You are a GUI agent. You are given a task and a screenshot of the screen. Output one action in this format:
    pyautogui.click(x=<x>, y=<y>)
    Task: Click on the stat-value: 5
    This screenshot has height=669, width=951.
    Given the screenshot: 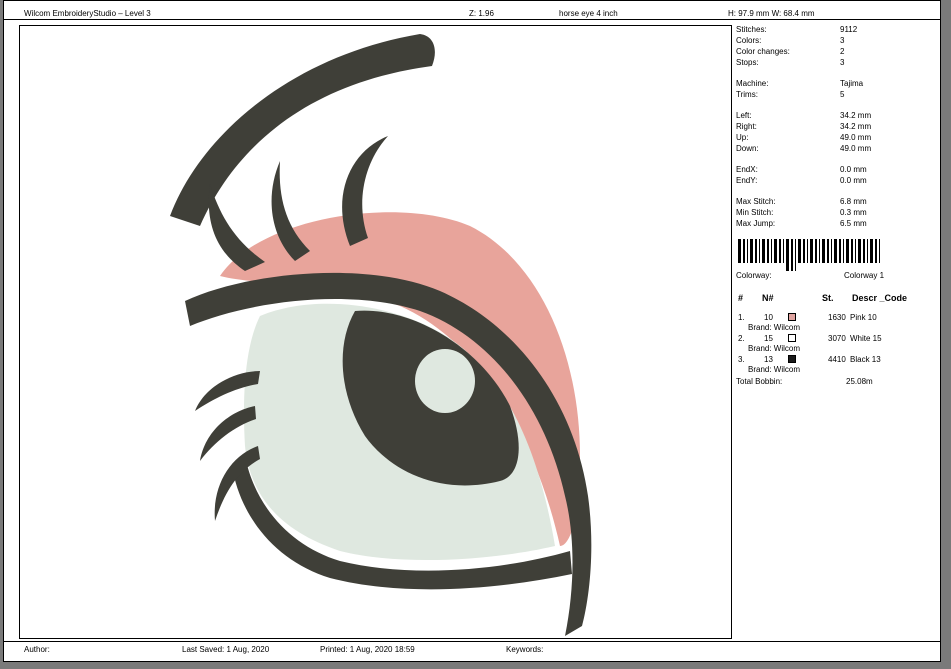 What is the action you would take?
    pyautogui.click(x=842, y=94)
    